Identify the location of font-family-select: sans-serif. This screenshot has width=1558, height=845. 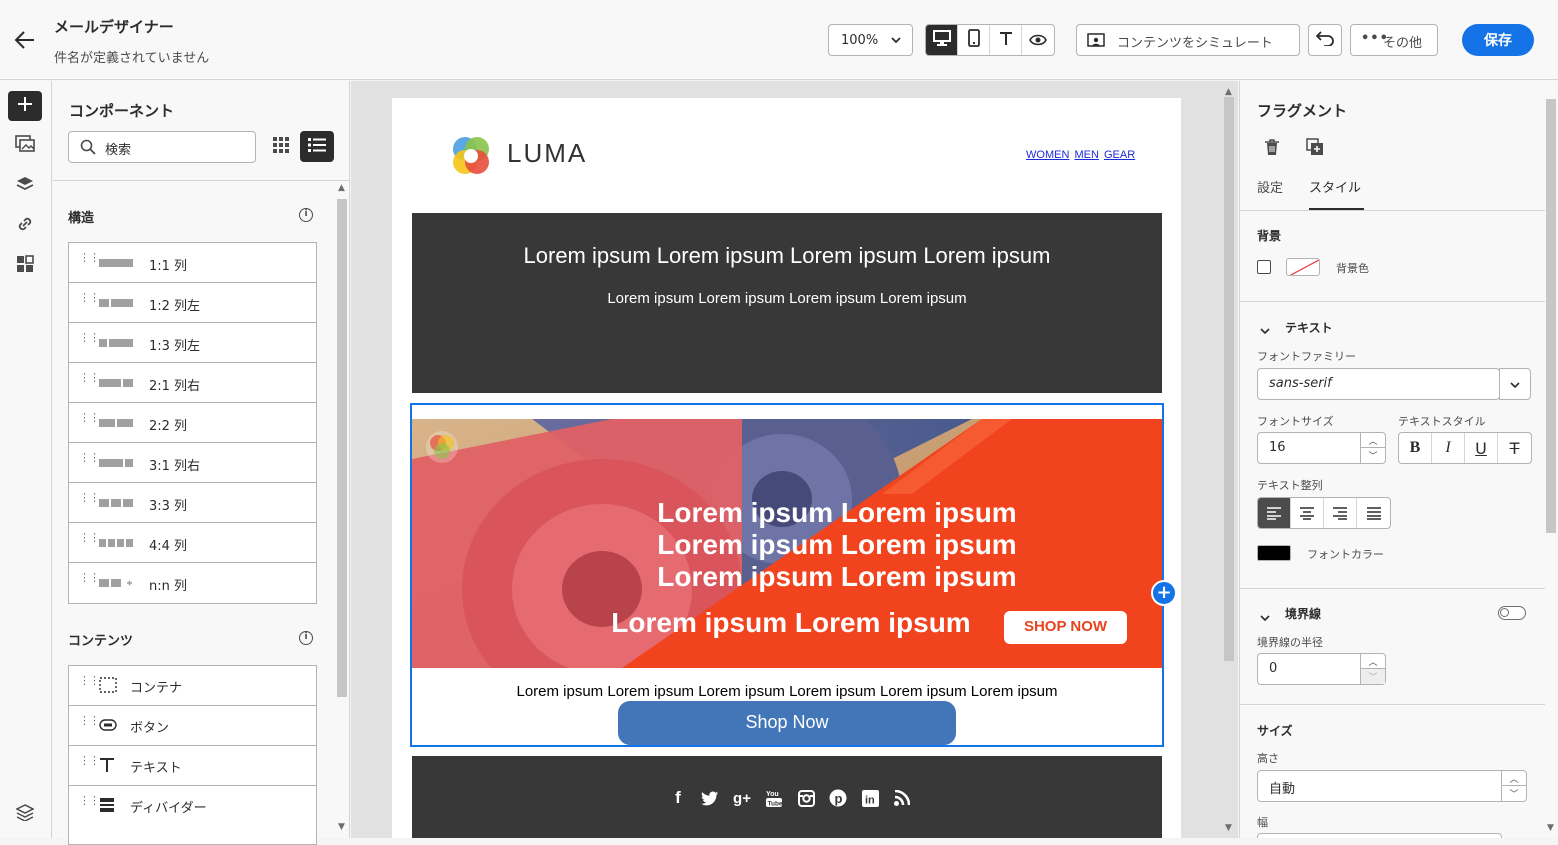
(1378, 384).